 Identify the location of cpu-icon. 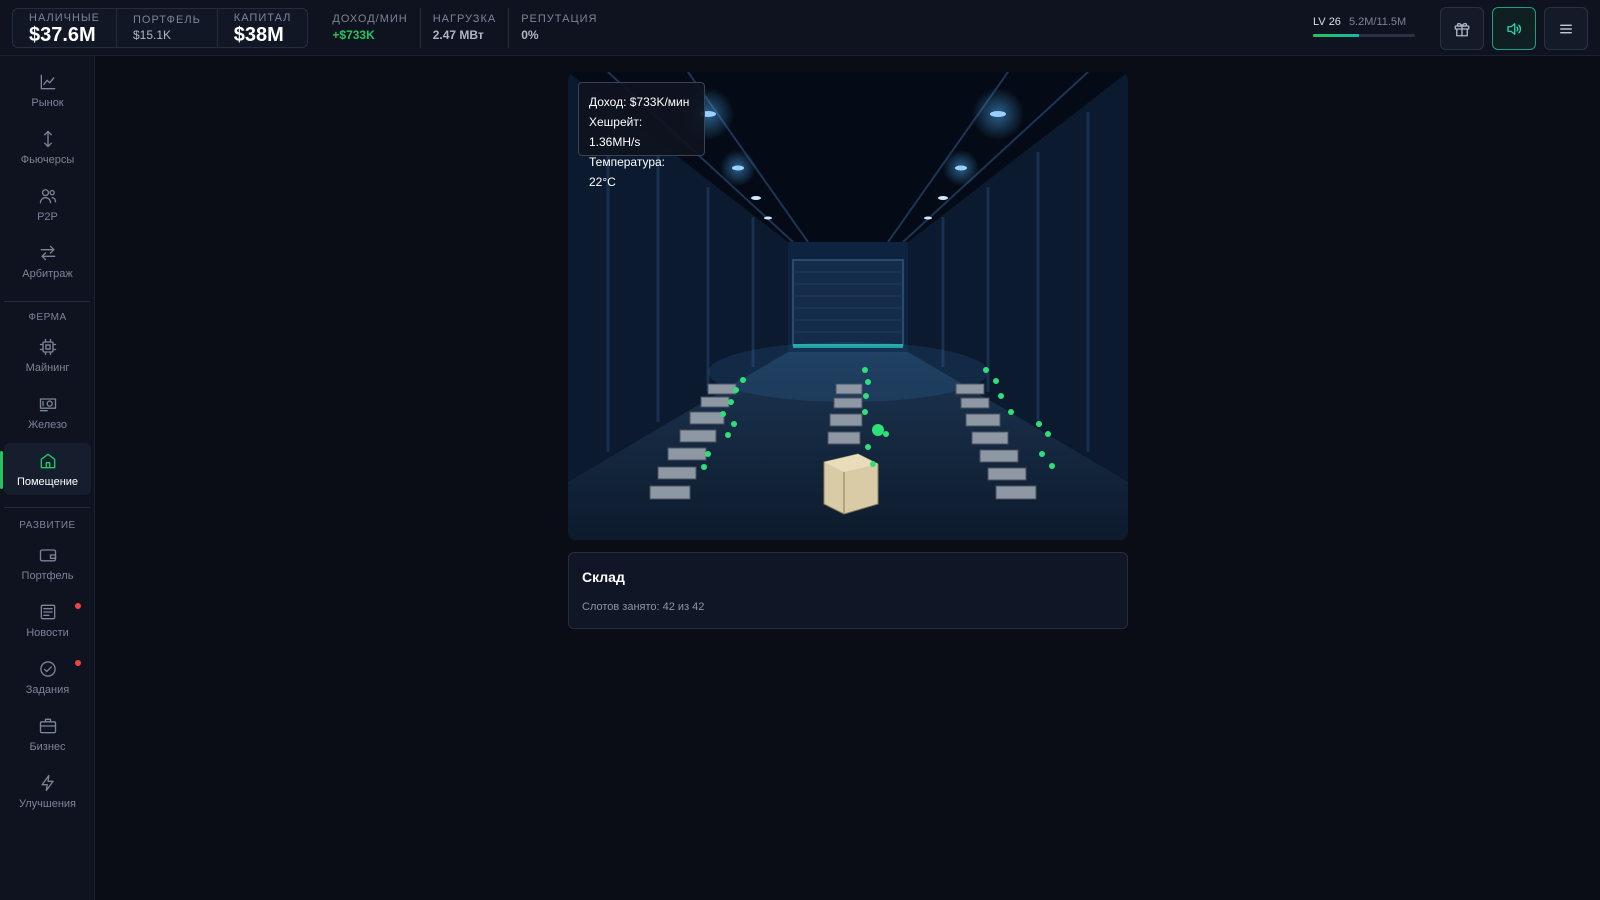
(47, 346).